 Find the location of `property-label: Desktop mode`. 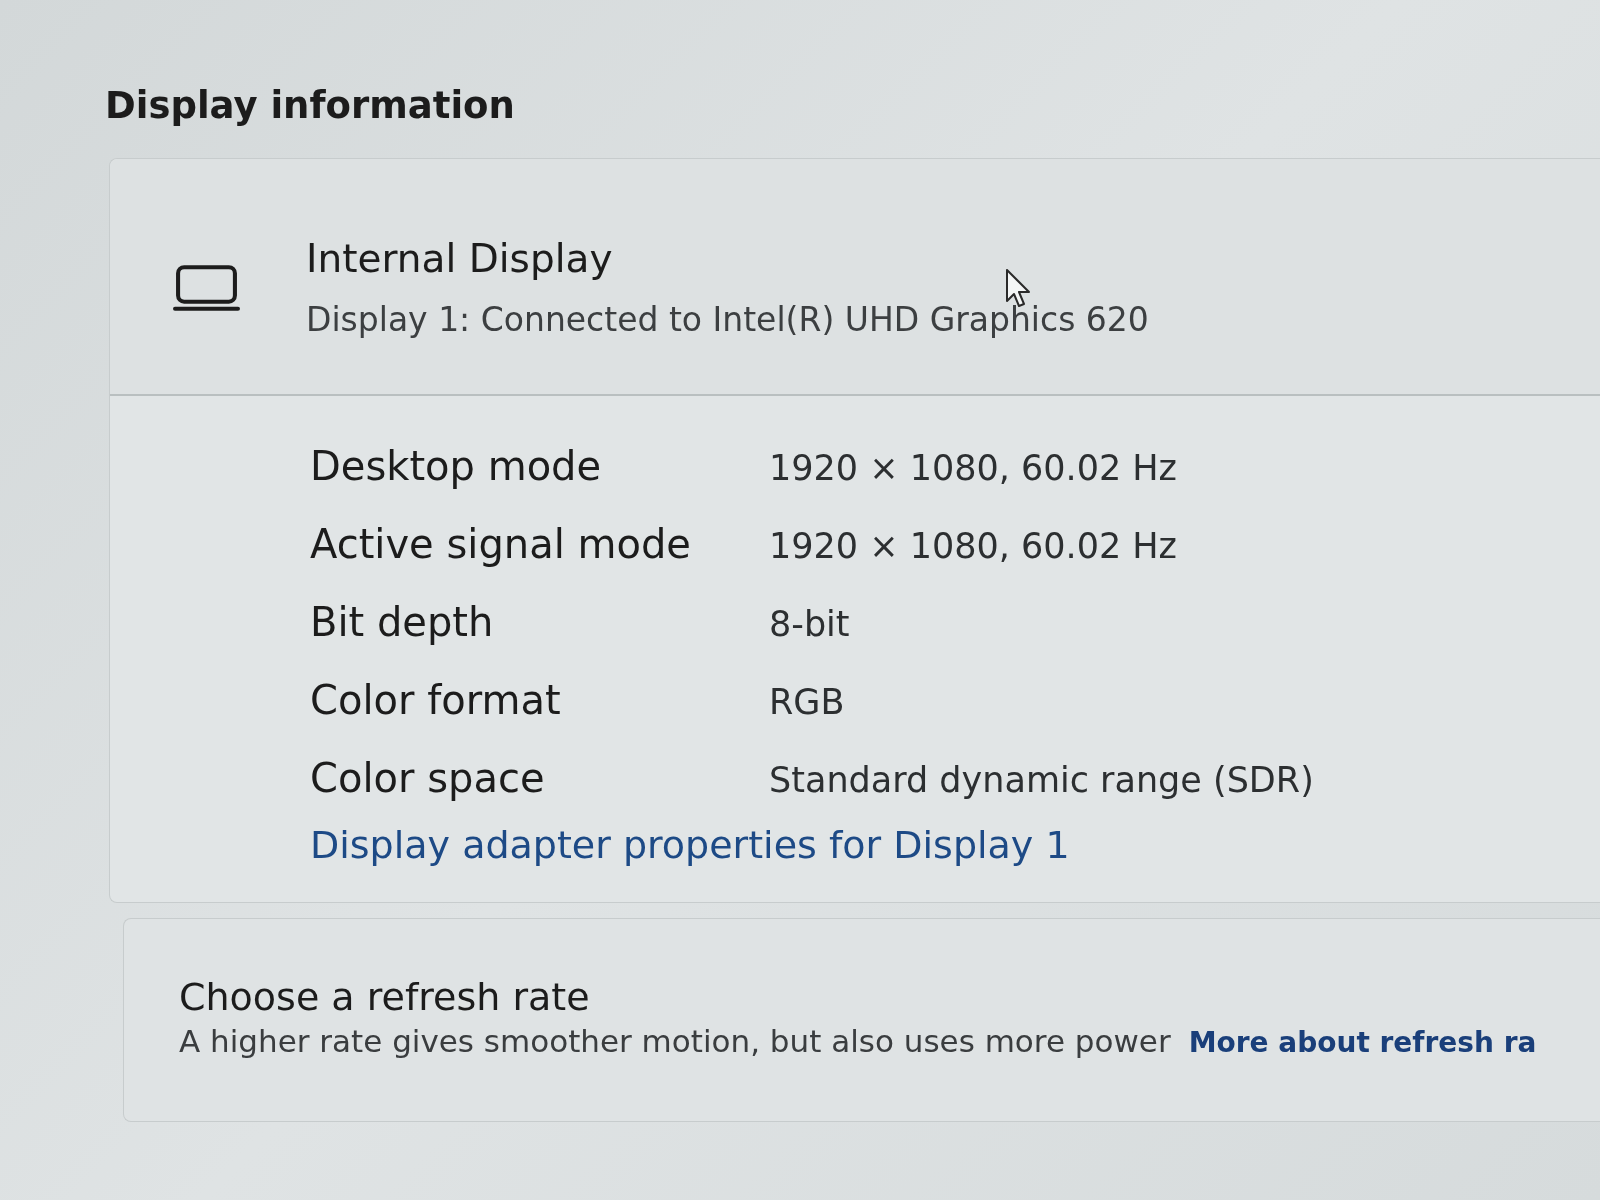

property-label: Desktop mode is located at coordinates (456, 466).